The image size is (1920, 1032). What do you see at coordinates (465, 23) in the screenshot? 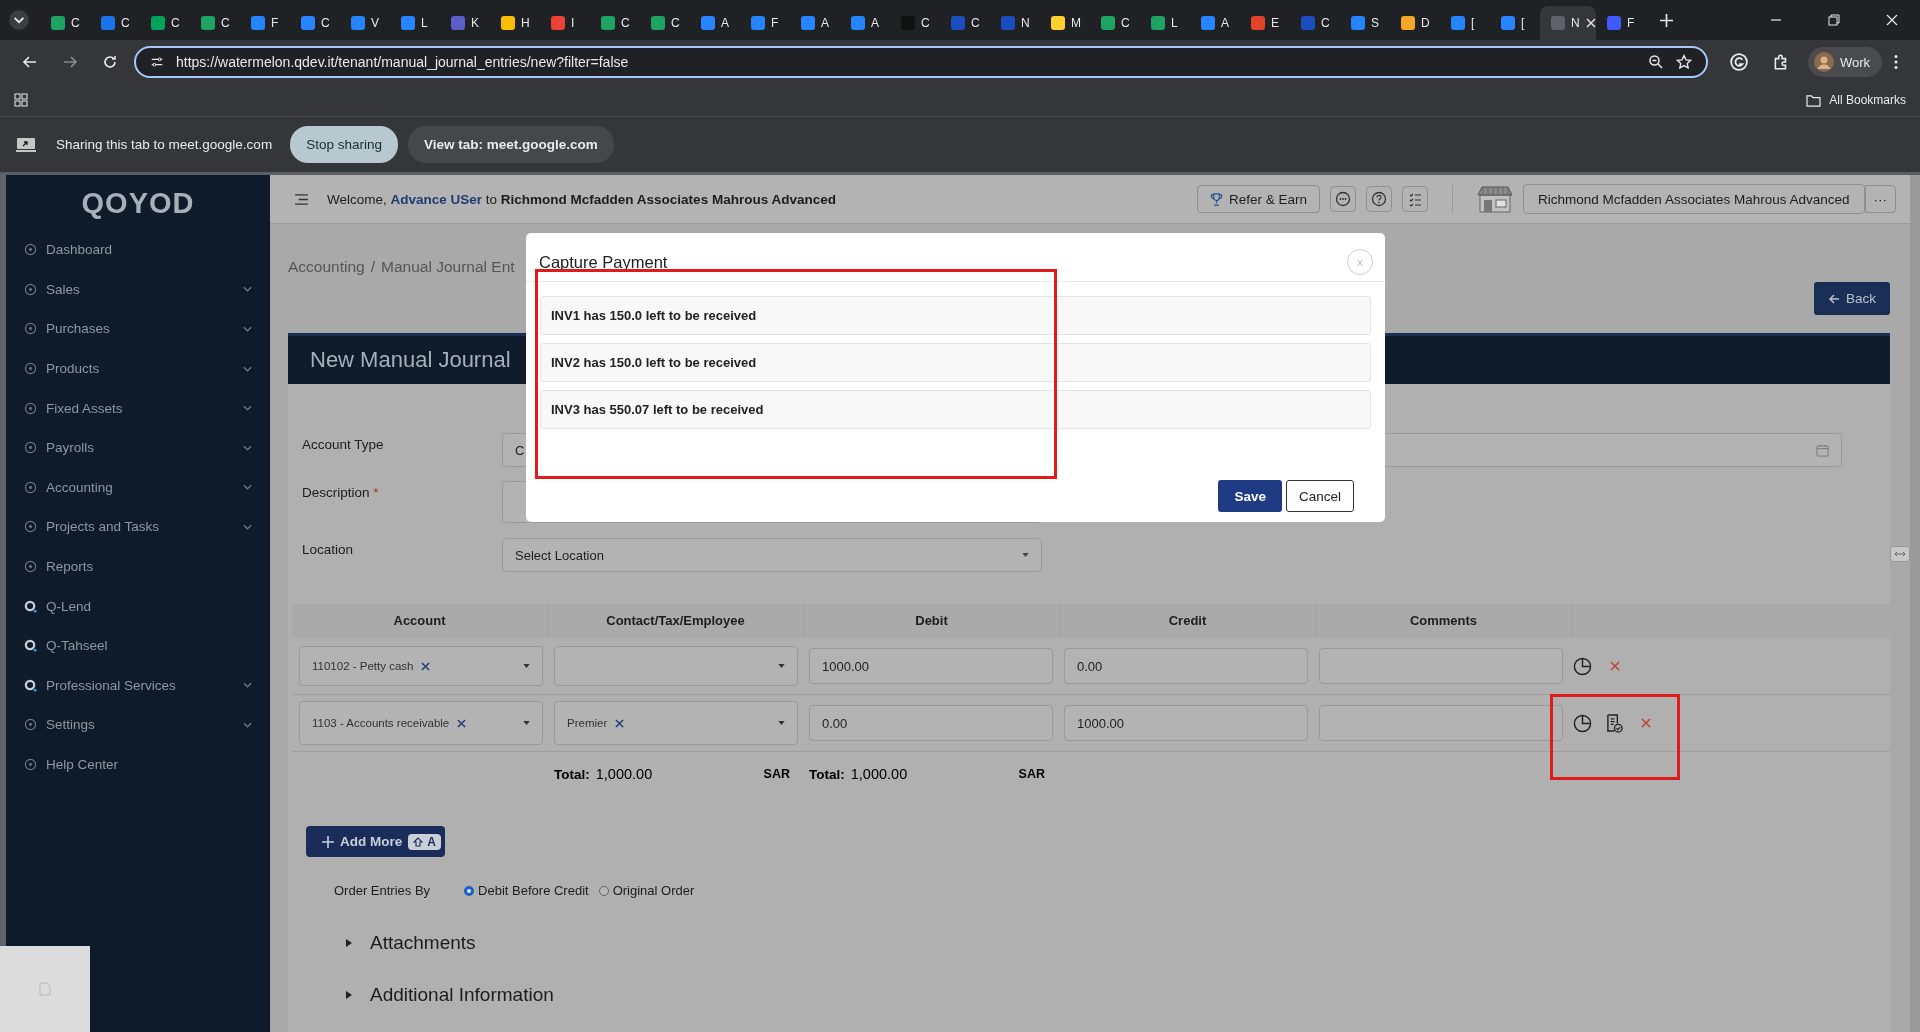
I see `browser-tab: K` at bounding box center [465, 23].